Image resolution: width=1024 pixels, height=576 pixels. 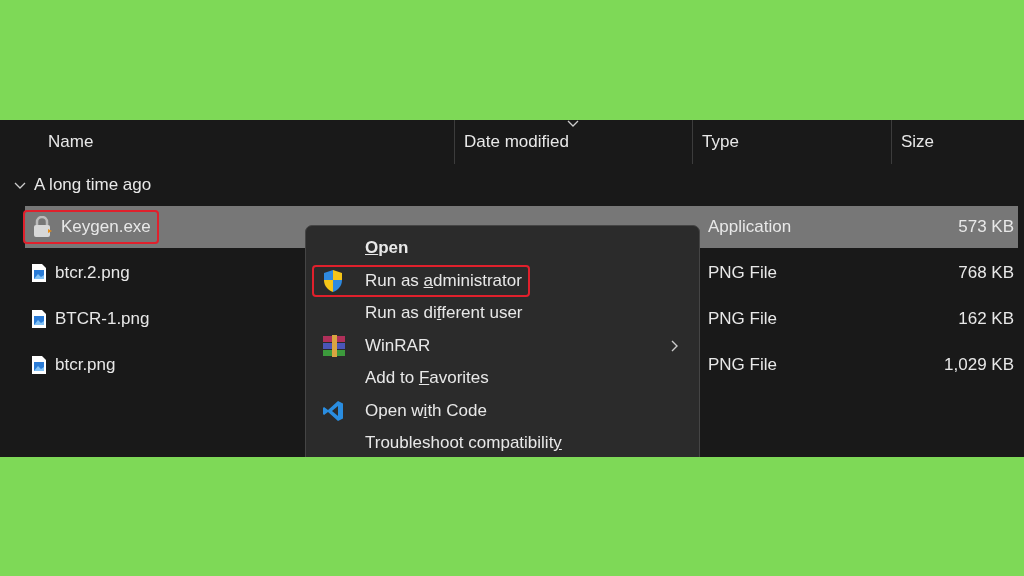 I want to click on file-size: 573 KB, so click(x=986, y=227).